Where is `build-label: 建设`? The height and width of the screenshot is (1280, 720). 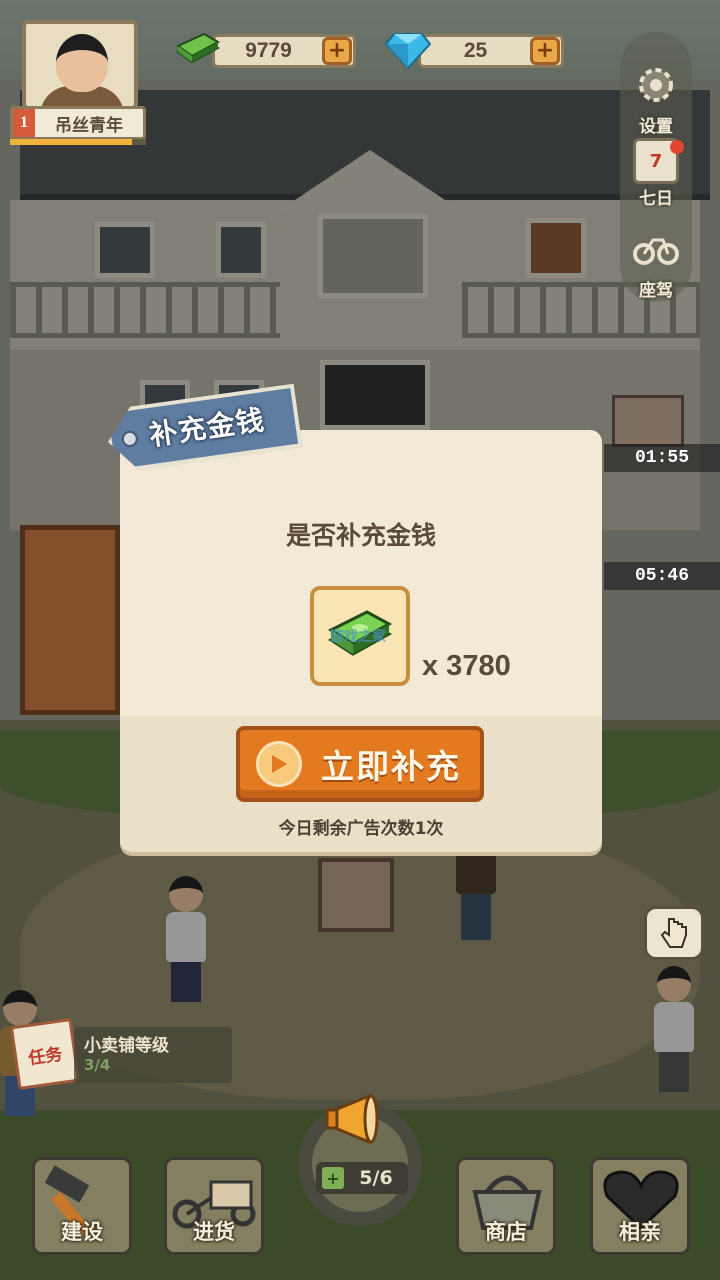 build-label: 建设 is located at coordinates (82, 1232).